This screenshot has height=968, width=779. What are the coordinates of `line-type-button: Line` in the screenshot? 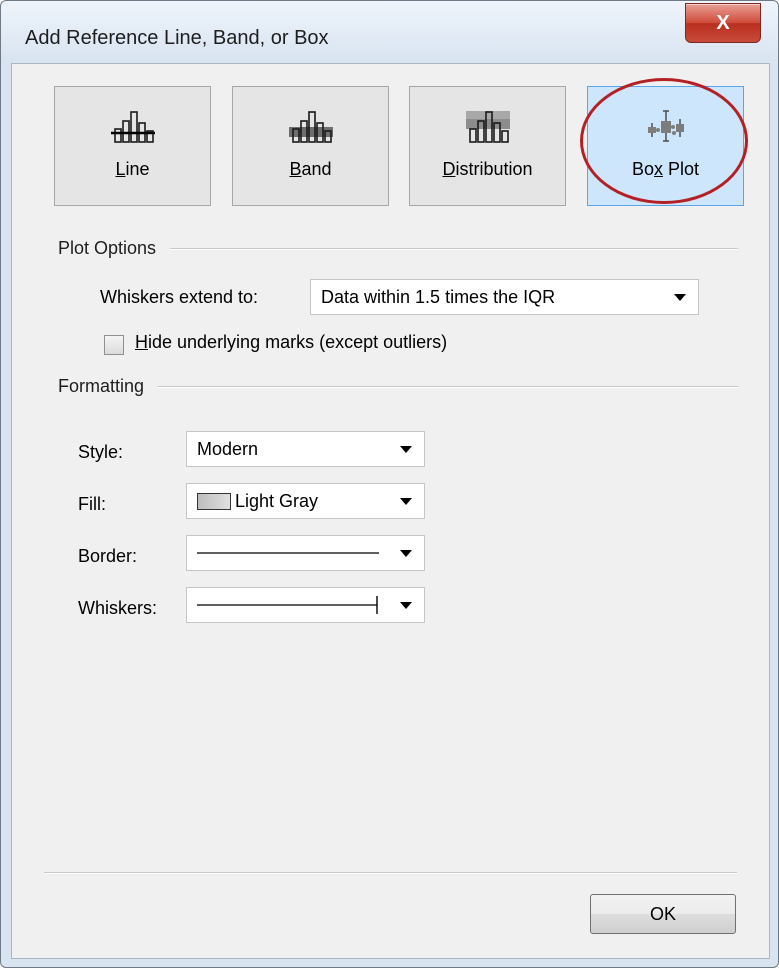 It's located at (132, 146).